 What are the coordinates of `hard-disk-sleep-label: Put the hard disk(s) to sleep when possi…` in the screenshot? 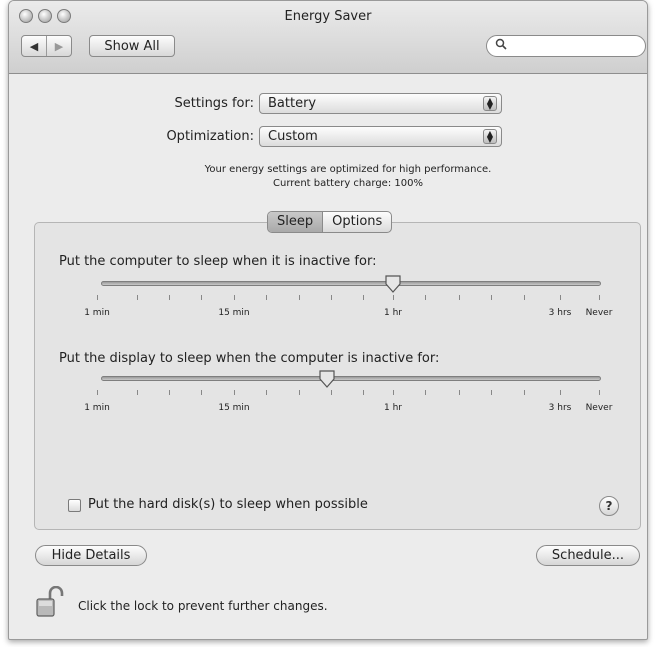 It's located at (228, 504).